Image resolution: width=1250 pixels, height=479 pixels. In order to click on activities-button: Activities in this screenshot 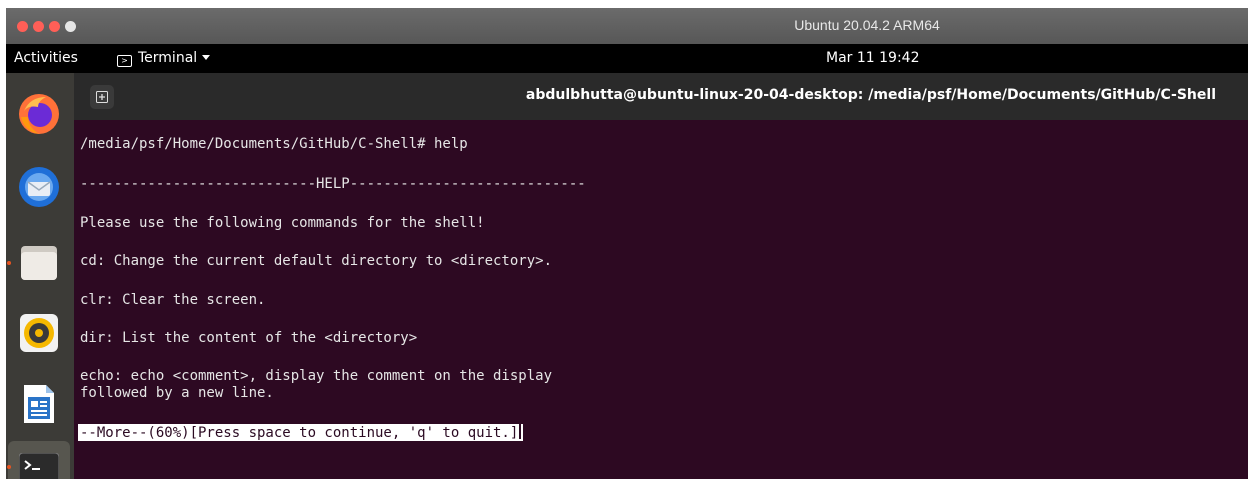, I will do `click(46, 58)`.